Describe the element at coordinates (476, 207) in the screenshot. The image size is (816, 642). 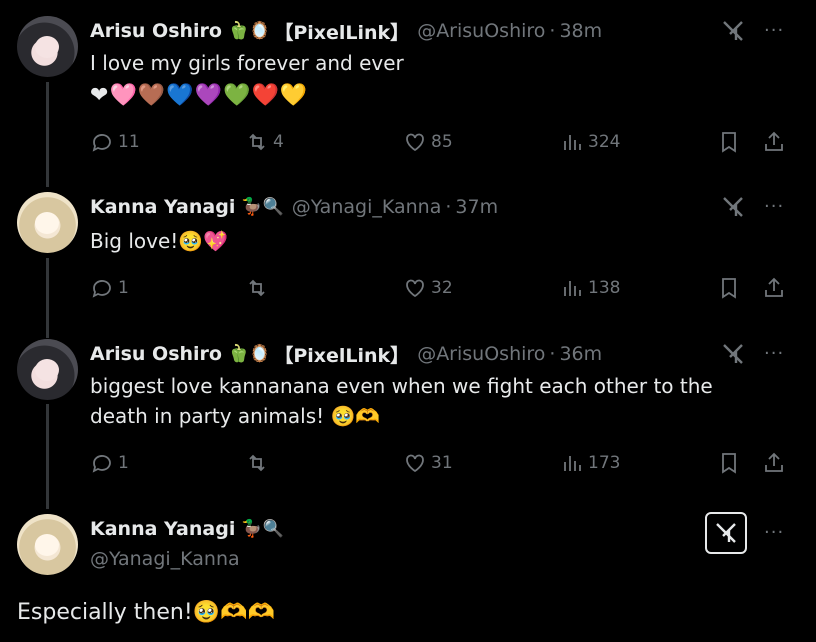
I see `timestamp: 37m` at that location.